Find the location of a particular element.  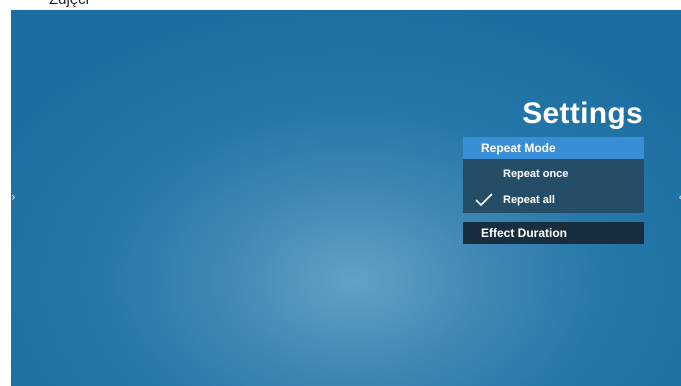

repeat-once-option: Repeat once is located at coordinates (553, 174).